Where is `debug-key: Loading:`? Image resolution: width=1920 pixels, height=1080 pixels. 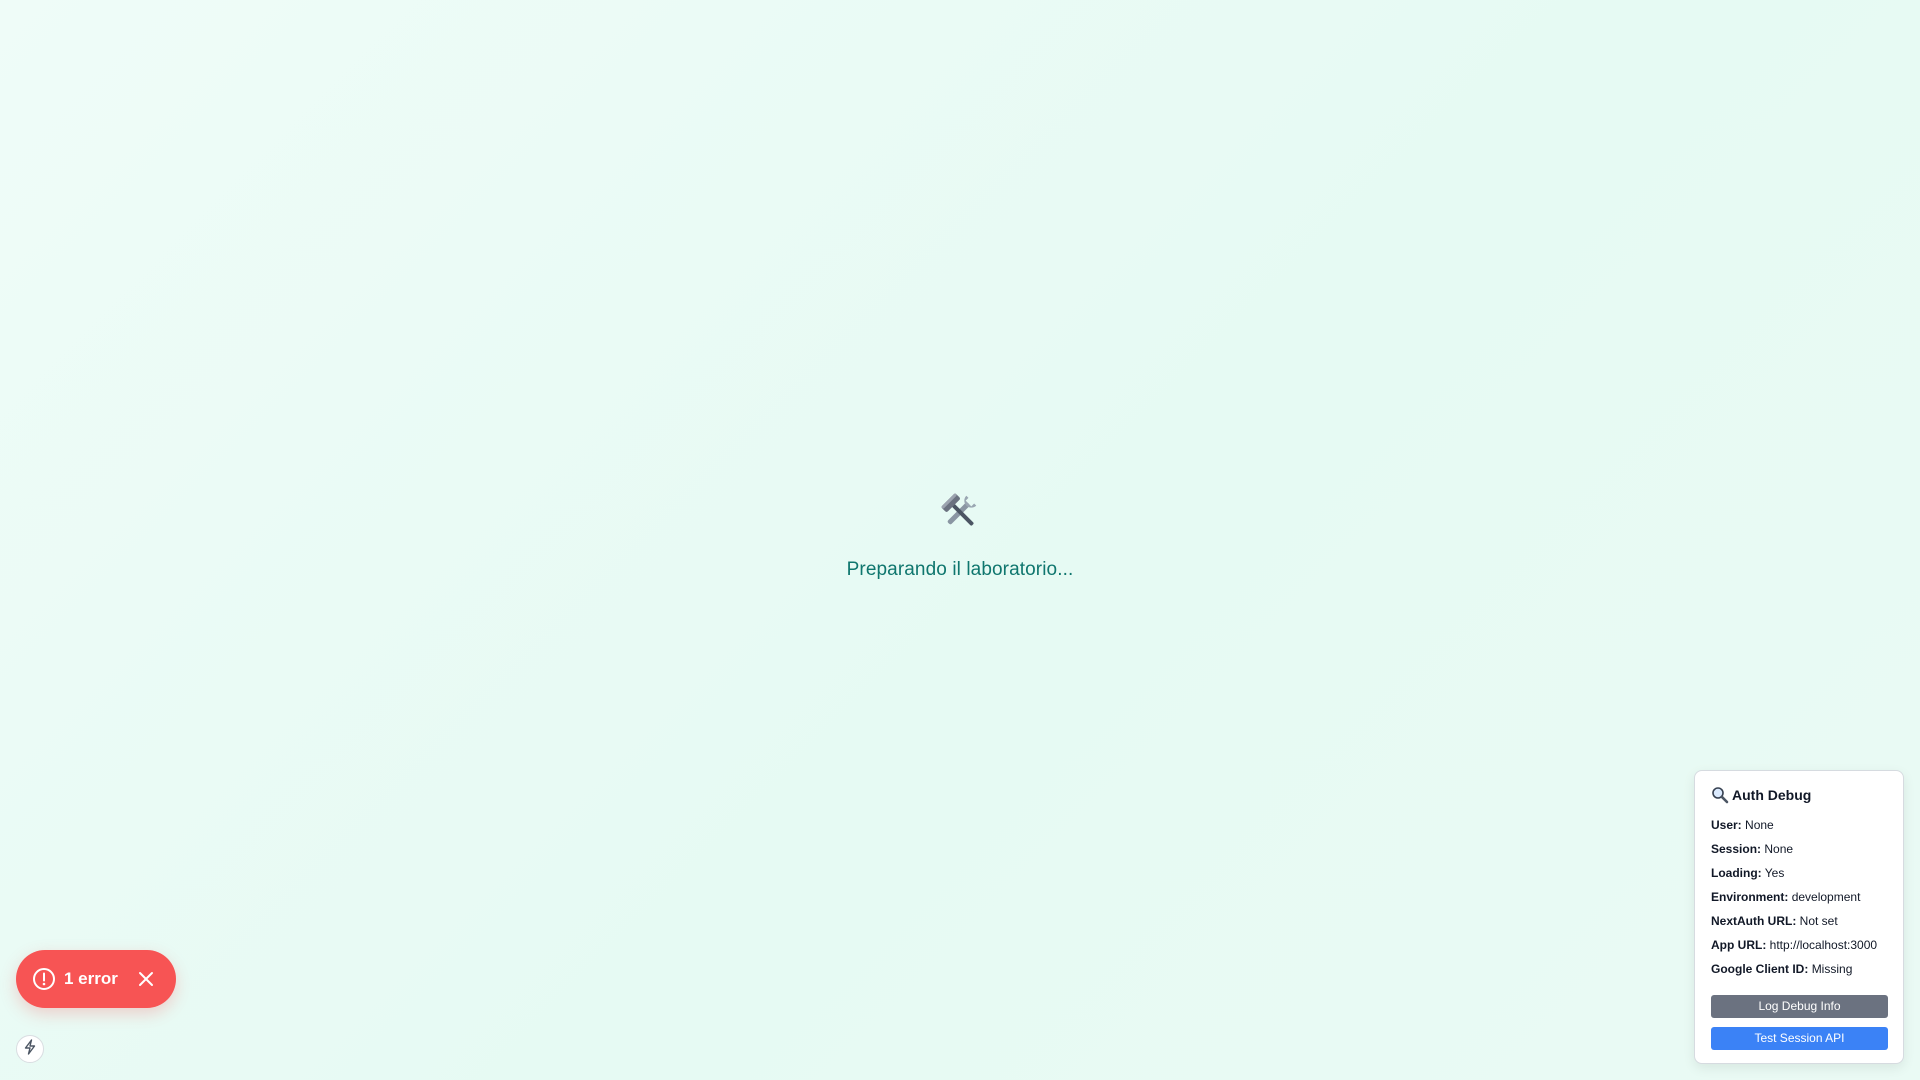 debug-key: Loading: is located at coordinates (1736, 873).